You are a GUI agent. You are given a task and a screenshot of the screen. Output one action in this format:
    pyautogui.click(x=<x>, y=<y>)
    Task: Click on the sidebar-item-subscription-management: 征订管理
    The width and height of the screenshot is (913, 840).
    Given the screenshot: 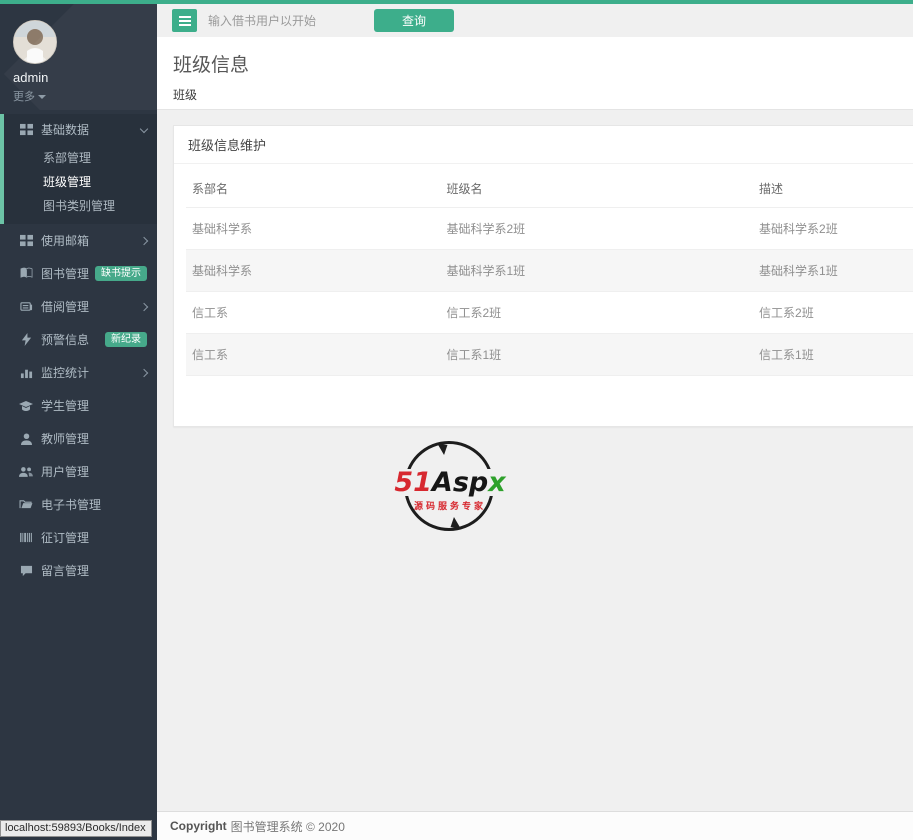 What is the action you would take?
    pyautogui.click(x=78, y=537)
    